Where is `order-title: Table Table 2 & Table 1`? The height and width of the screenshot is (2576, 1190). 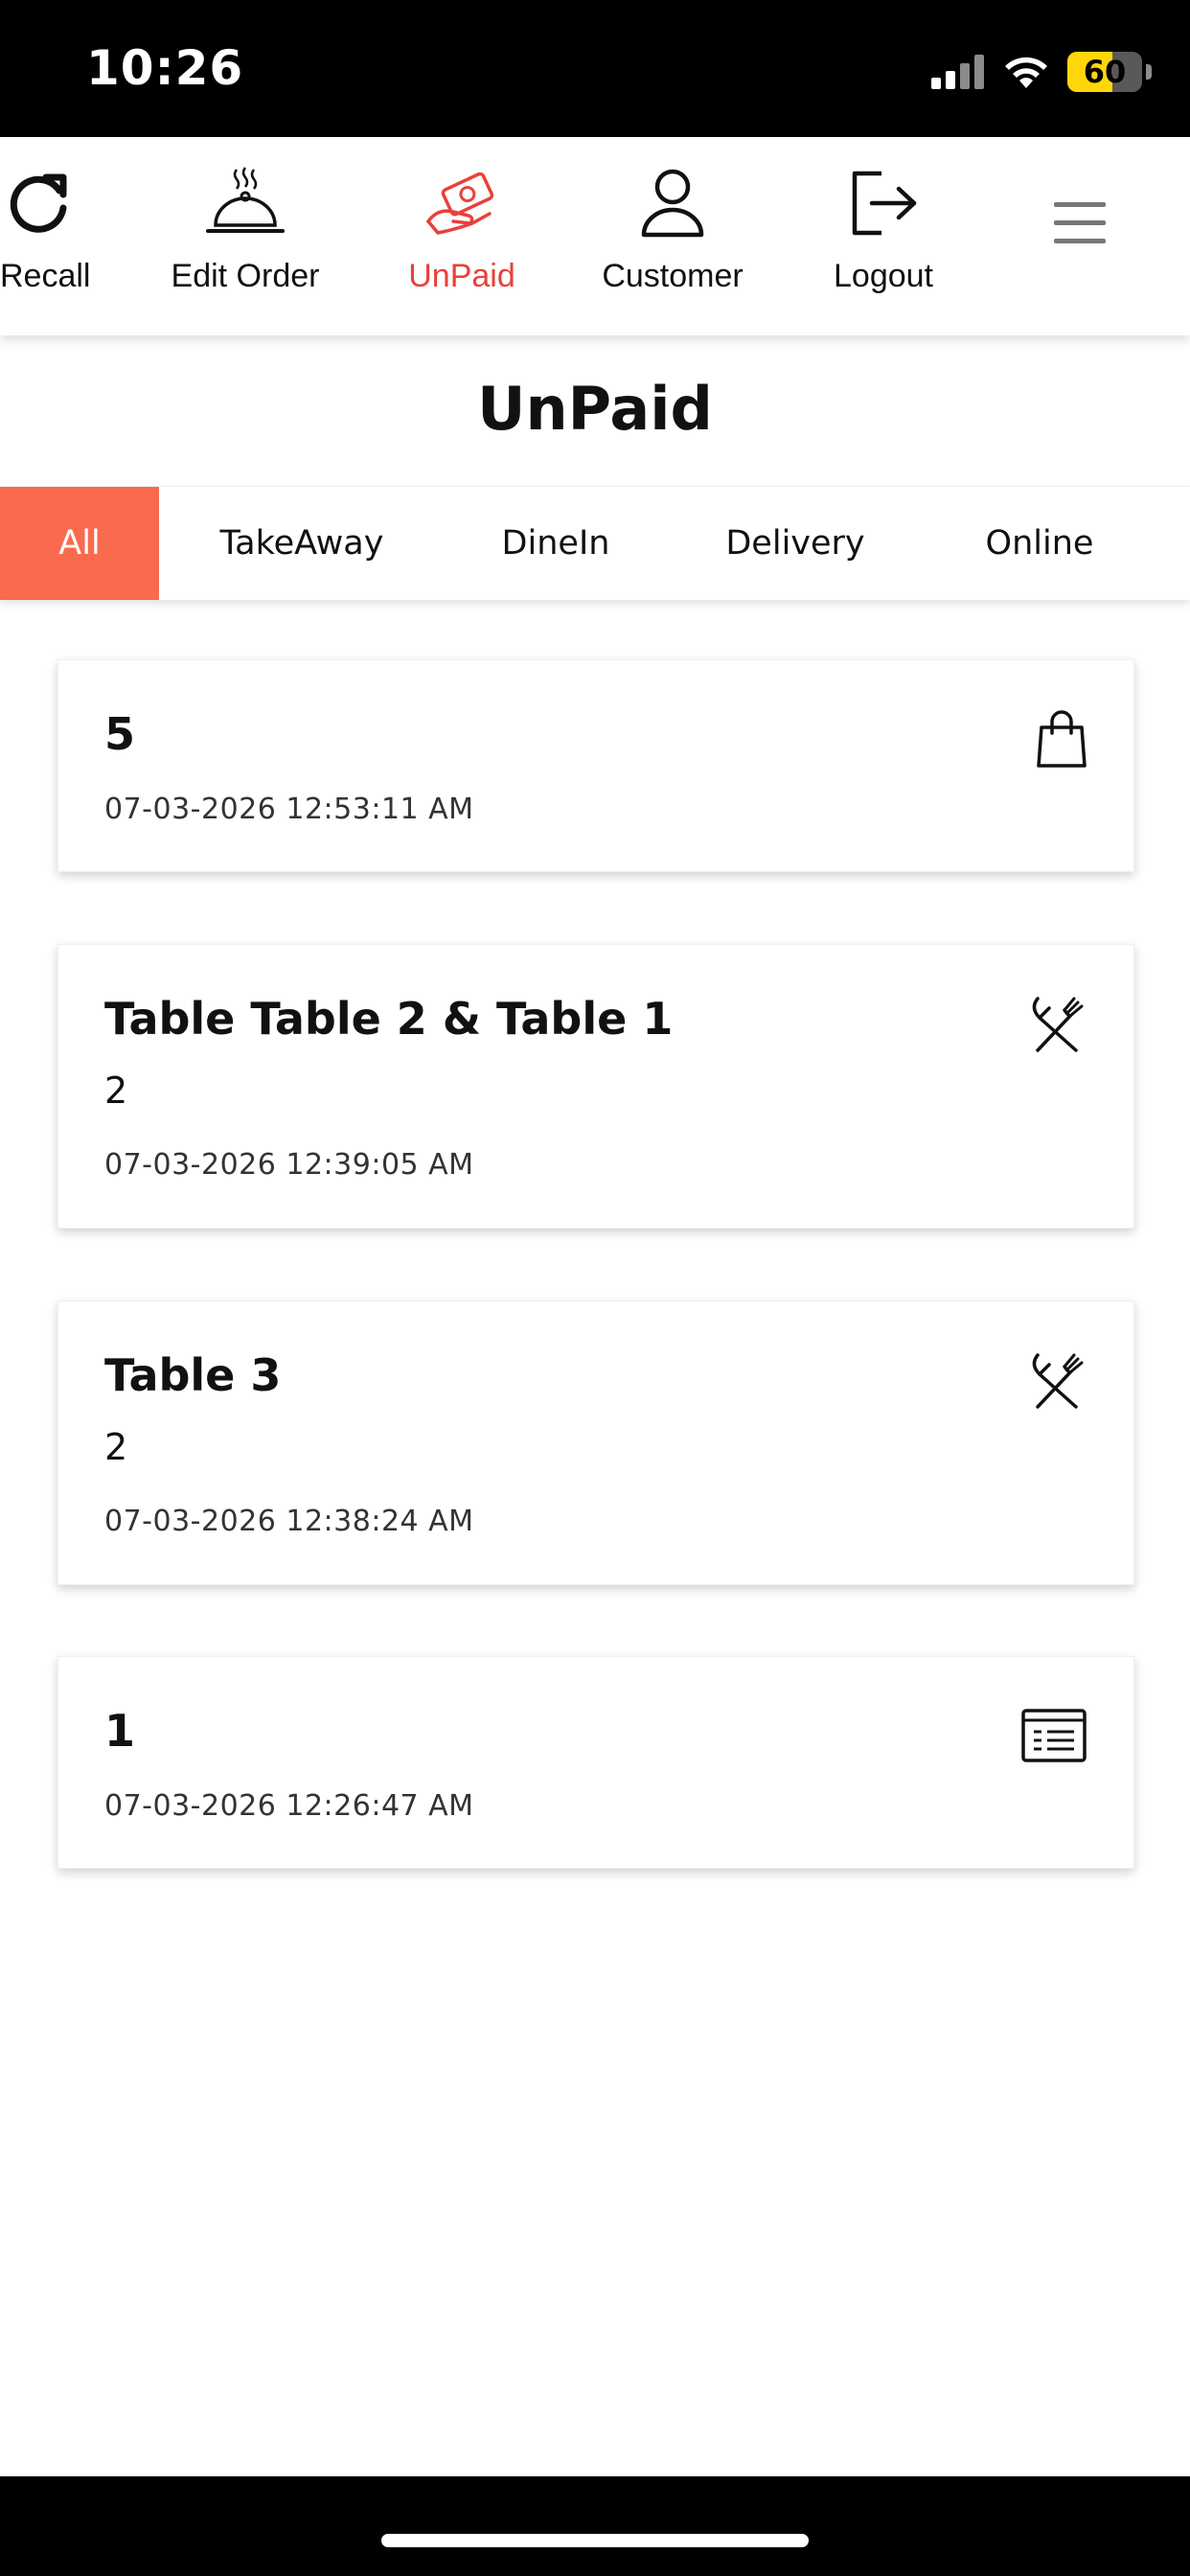 order-title: Table Table 2 & Table 1 is located at coordinates (389, 1019).